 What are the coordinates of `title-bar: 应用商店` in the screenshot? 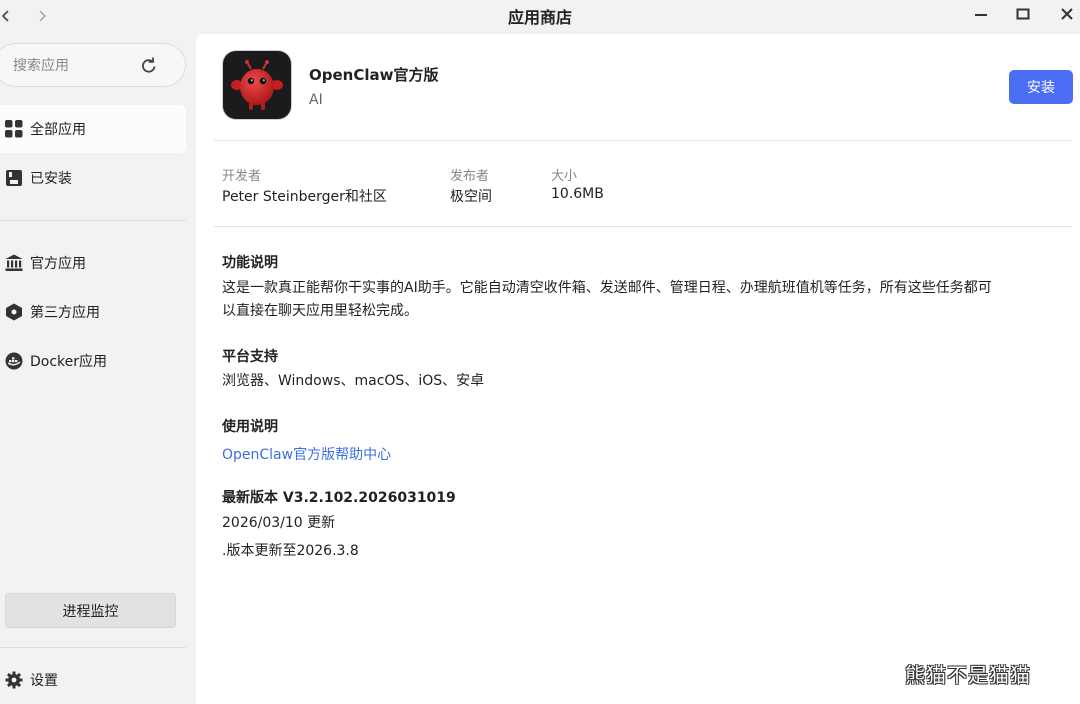 It's located at (540, 17).